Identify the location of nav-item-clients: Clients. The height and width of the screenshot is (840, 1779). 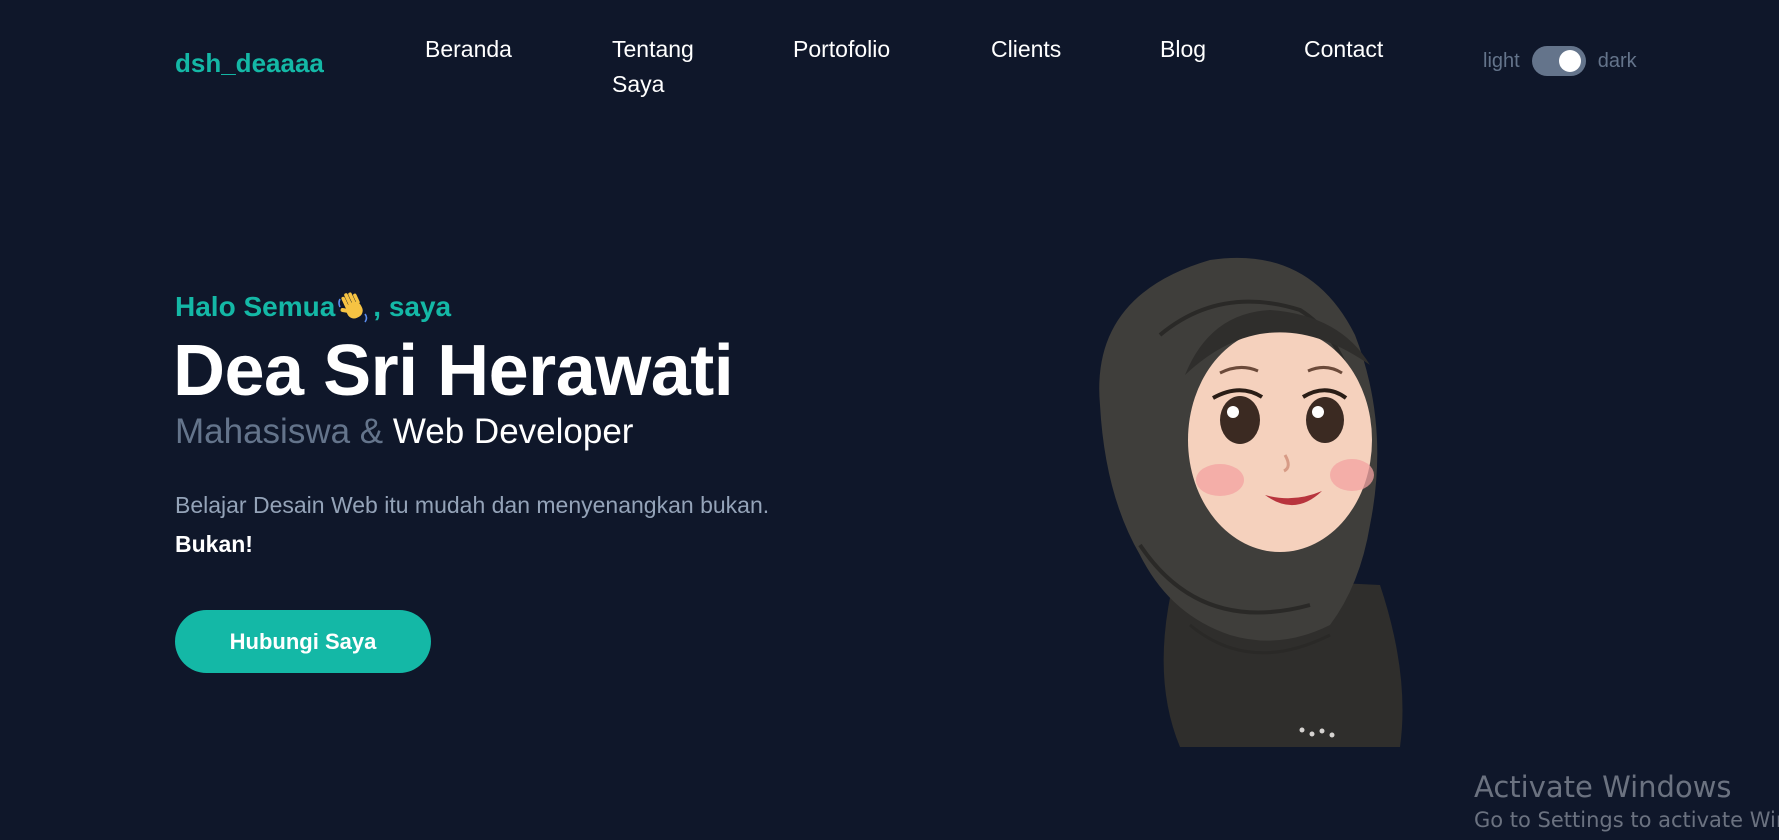
(1026, 49).